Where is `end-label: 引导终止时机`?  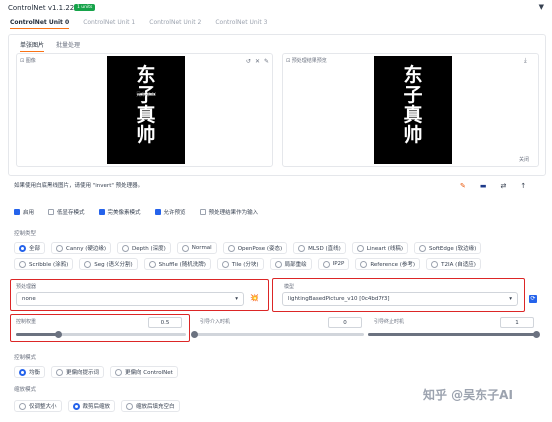
end-label: 引导终止时机 is located at coordinates (389, 322).